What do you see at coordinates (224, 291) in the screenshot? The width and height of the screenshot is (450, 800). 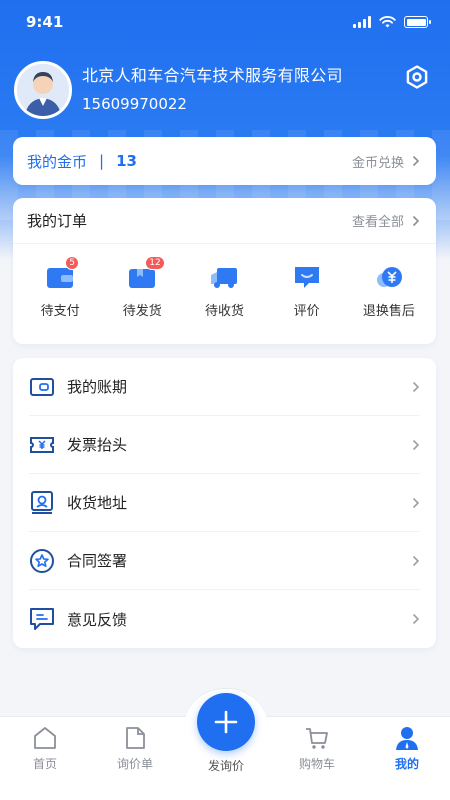 I see `order-status-pending-receipt: 待收货` at bounding box center [224, 291].